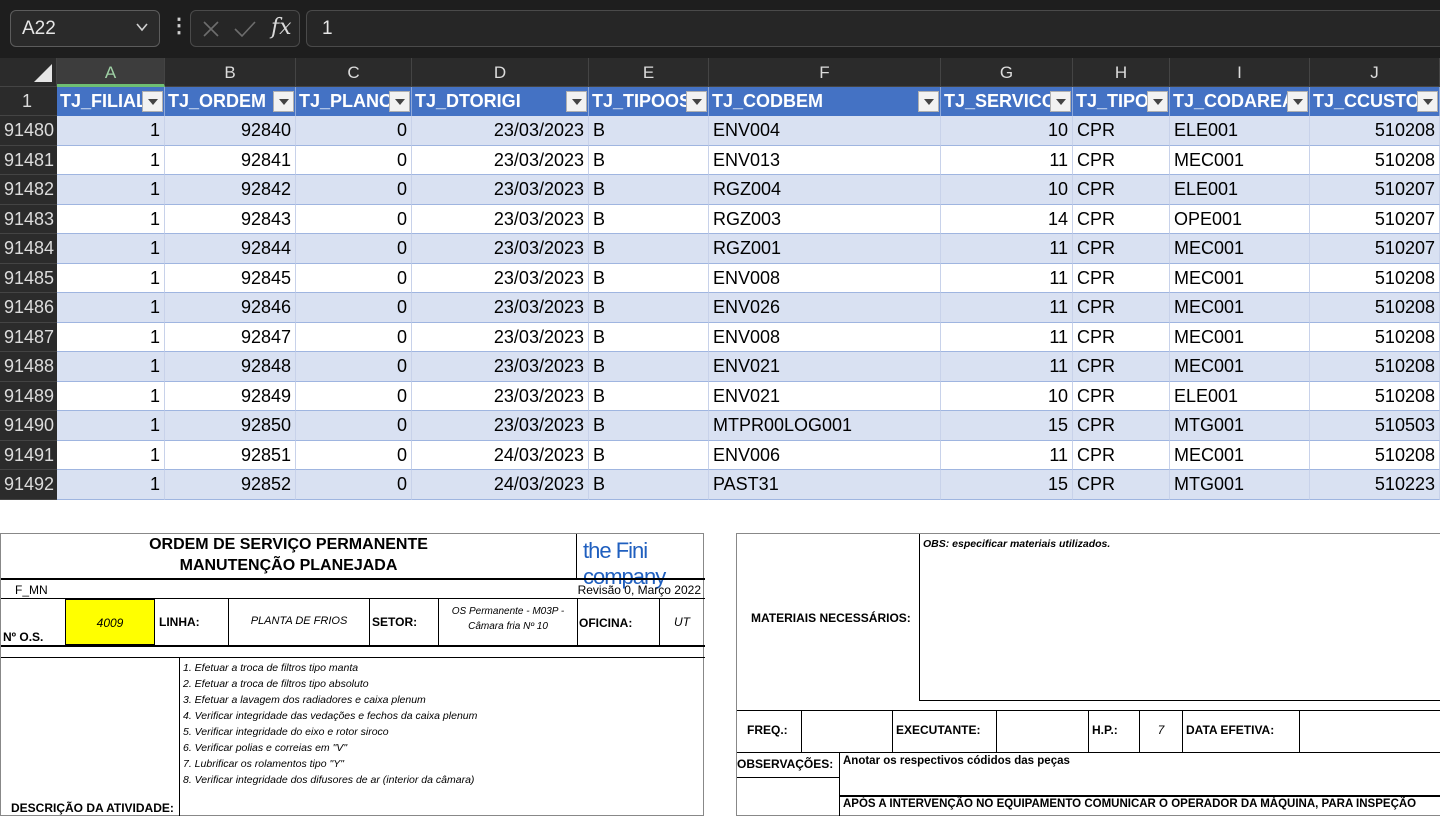 Image resolution: width=1440 pixels, height=816 pixels. I want to click on table-cell: 510503, so click(1375, 426).